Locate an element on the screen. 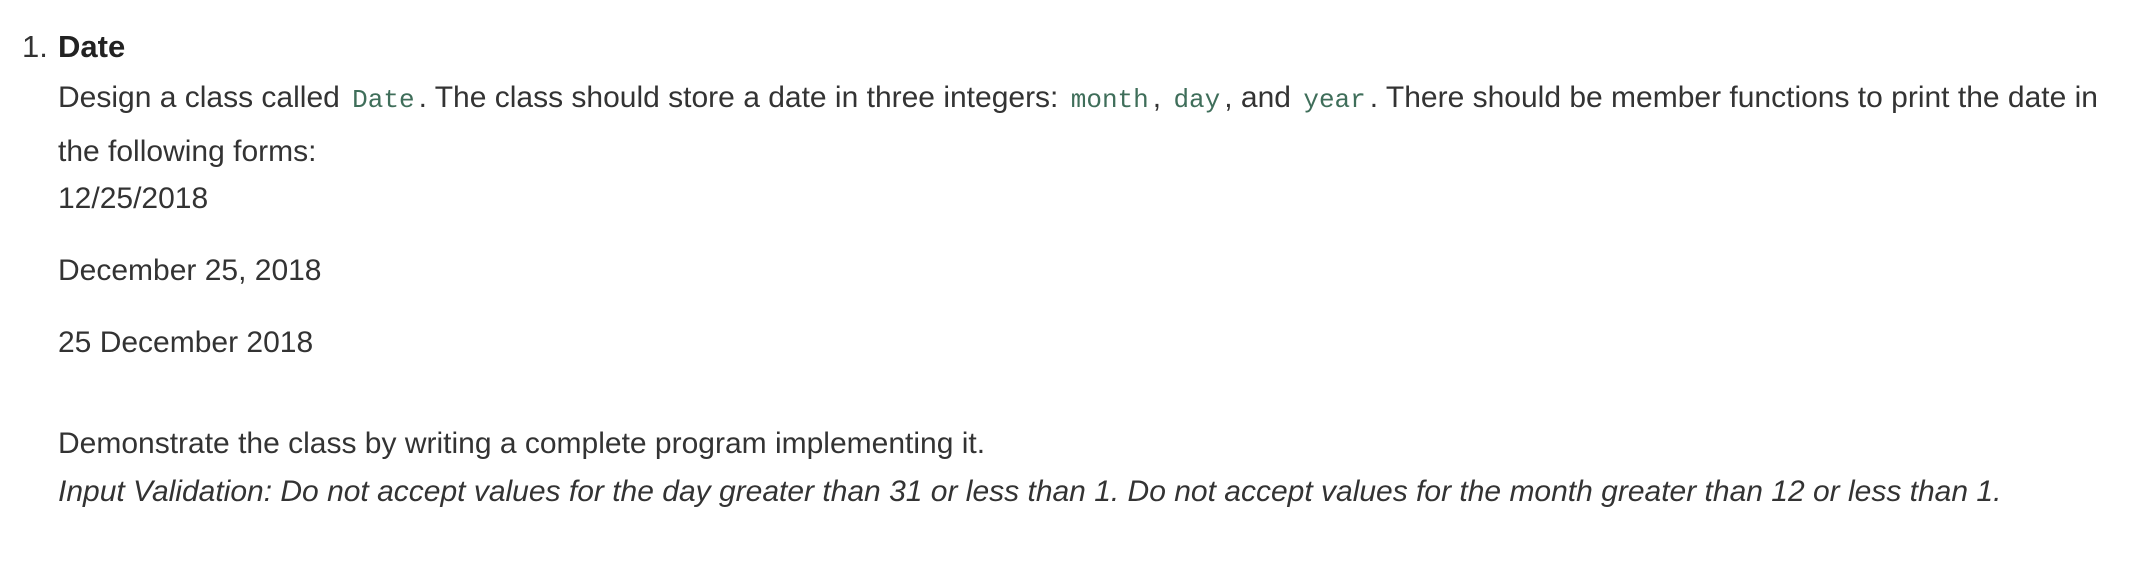 This screenshot has width=2142, height=586. description-text-1: Design a class called is located at coordinates (199, 97).